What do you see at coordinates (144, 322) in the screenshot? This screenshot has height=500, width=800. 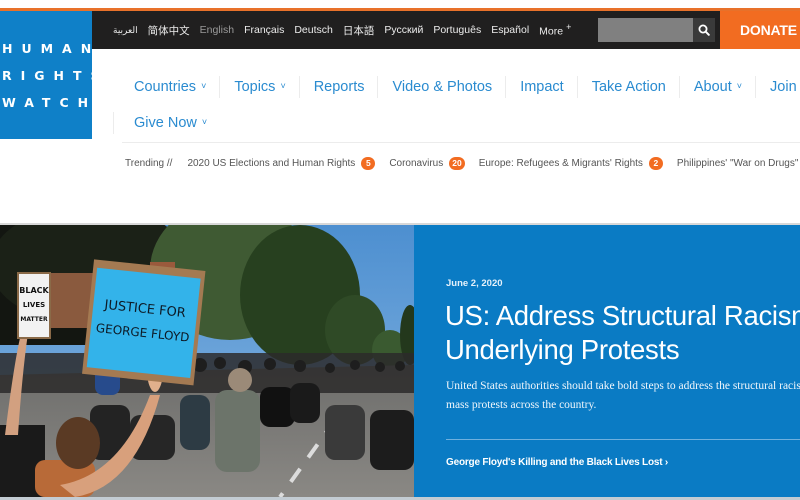 I see `sign-justice-for-george-floyd: JUSTICE FOR GEORGE FLOYD` at bounding box center [144, 322].